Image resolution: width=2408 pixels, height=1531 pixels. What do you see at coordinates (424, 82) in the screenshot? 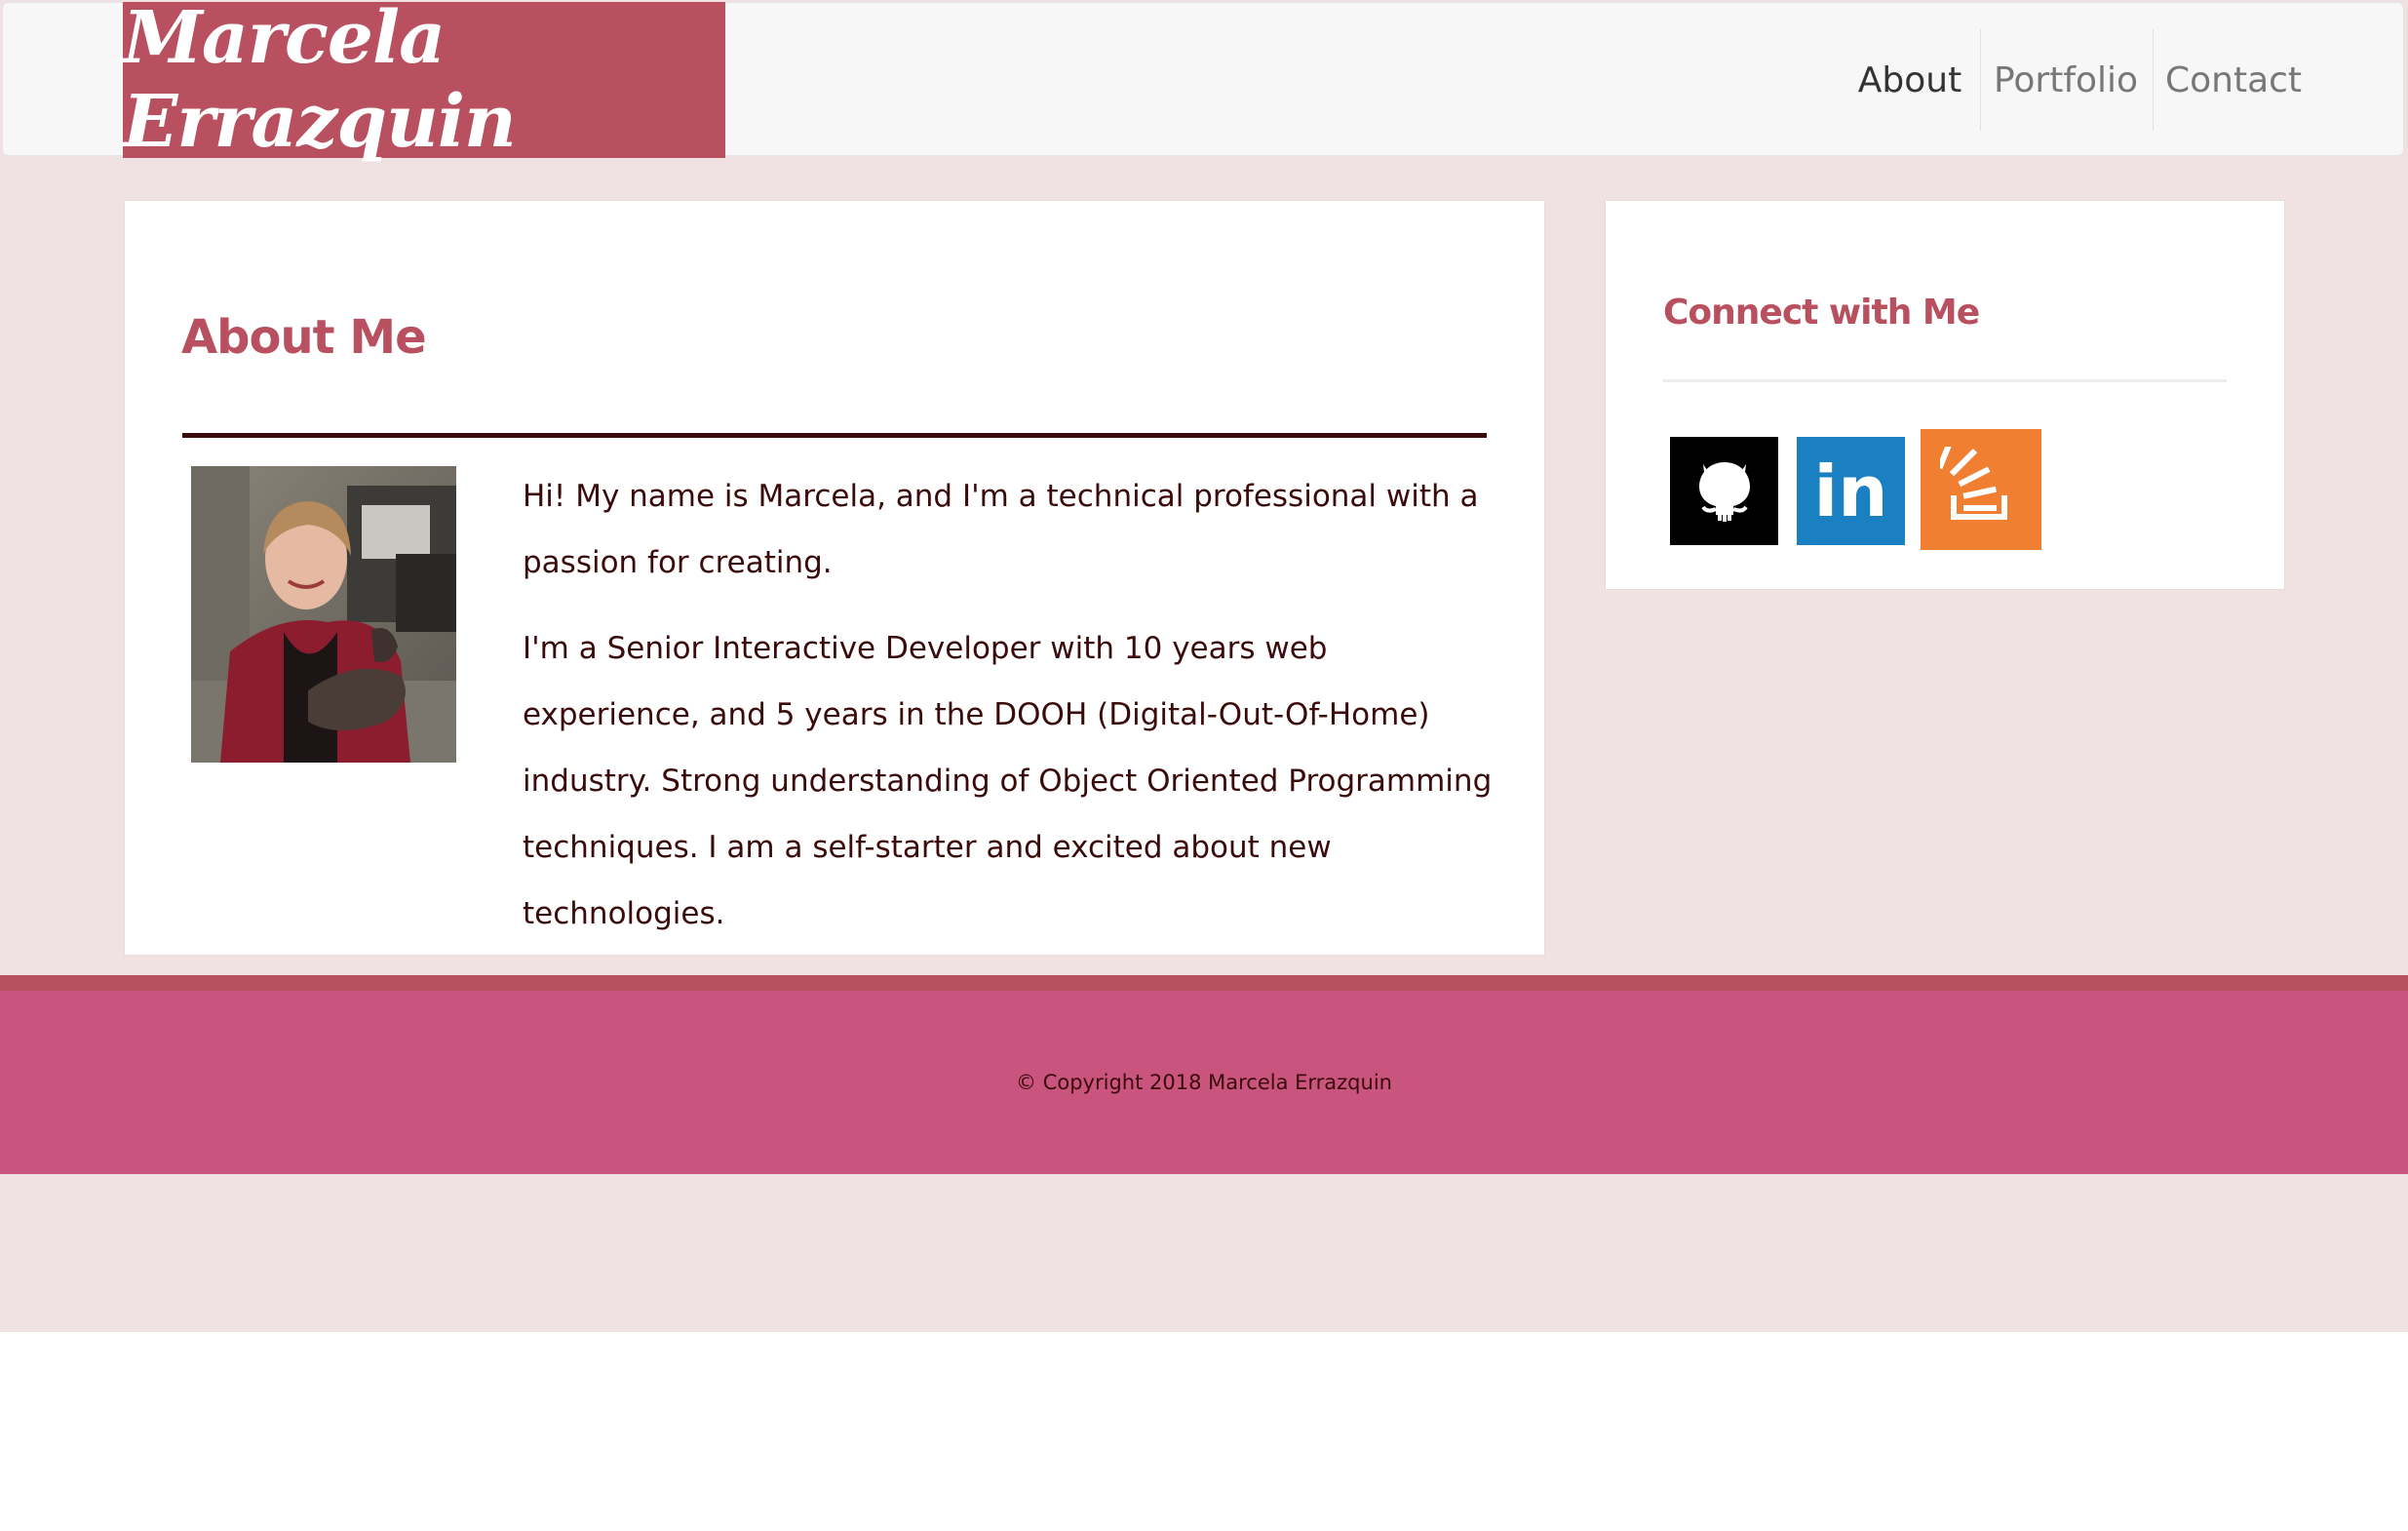
I see `brand-logo: Marcela Errazquin` at bounding box center [424, 82].